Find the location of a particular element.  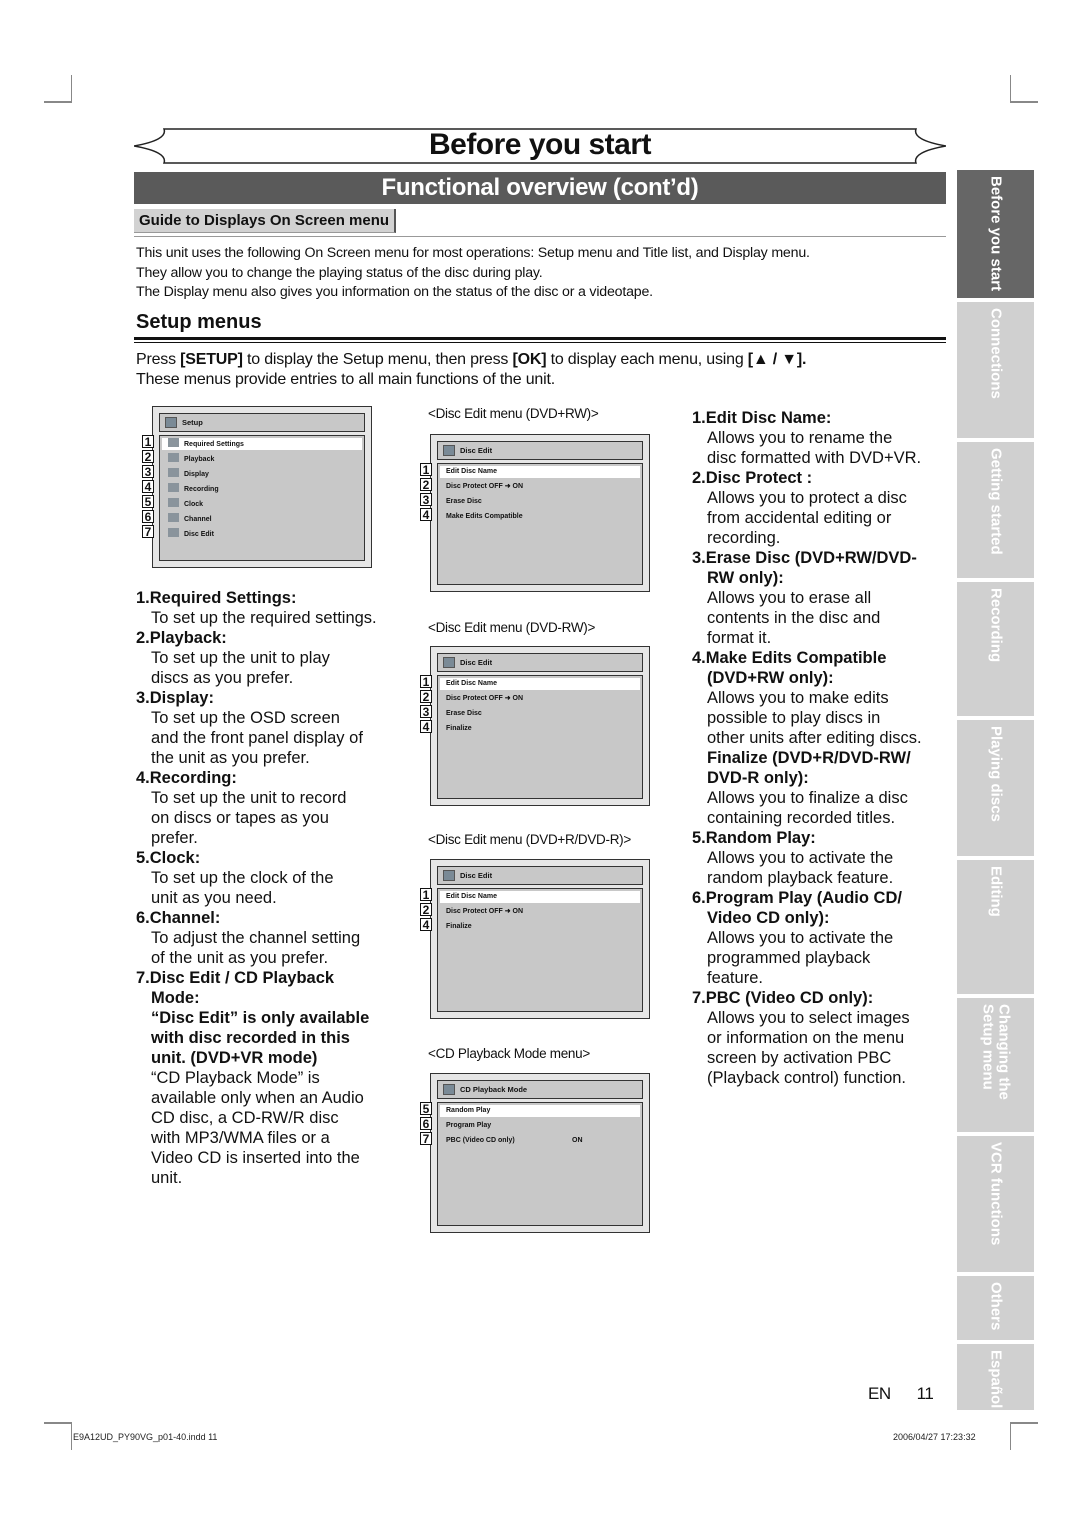

description-heading: 4.Recording: is located at coordinates (186, 778).